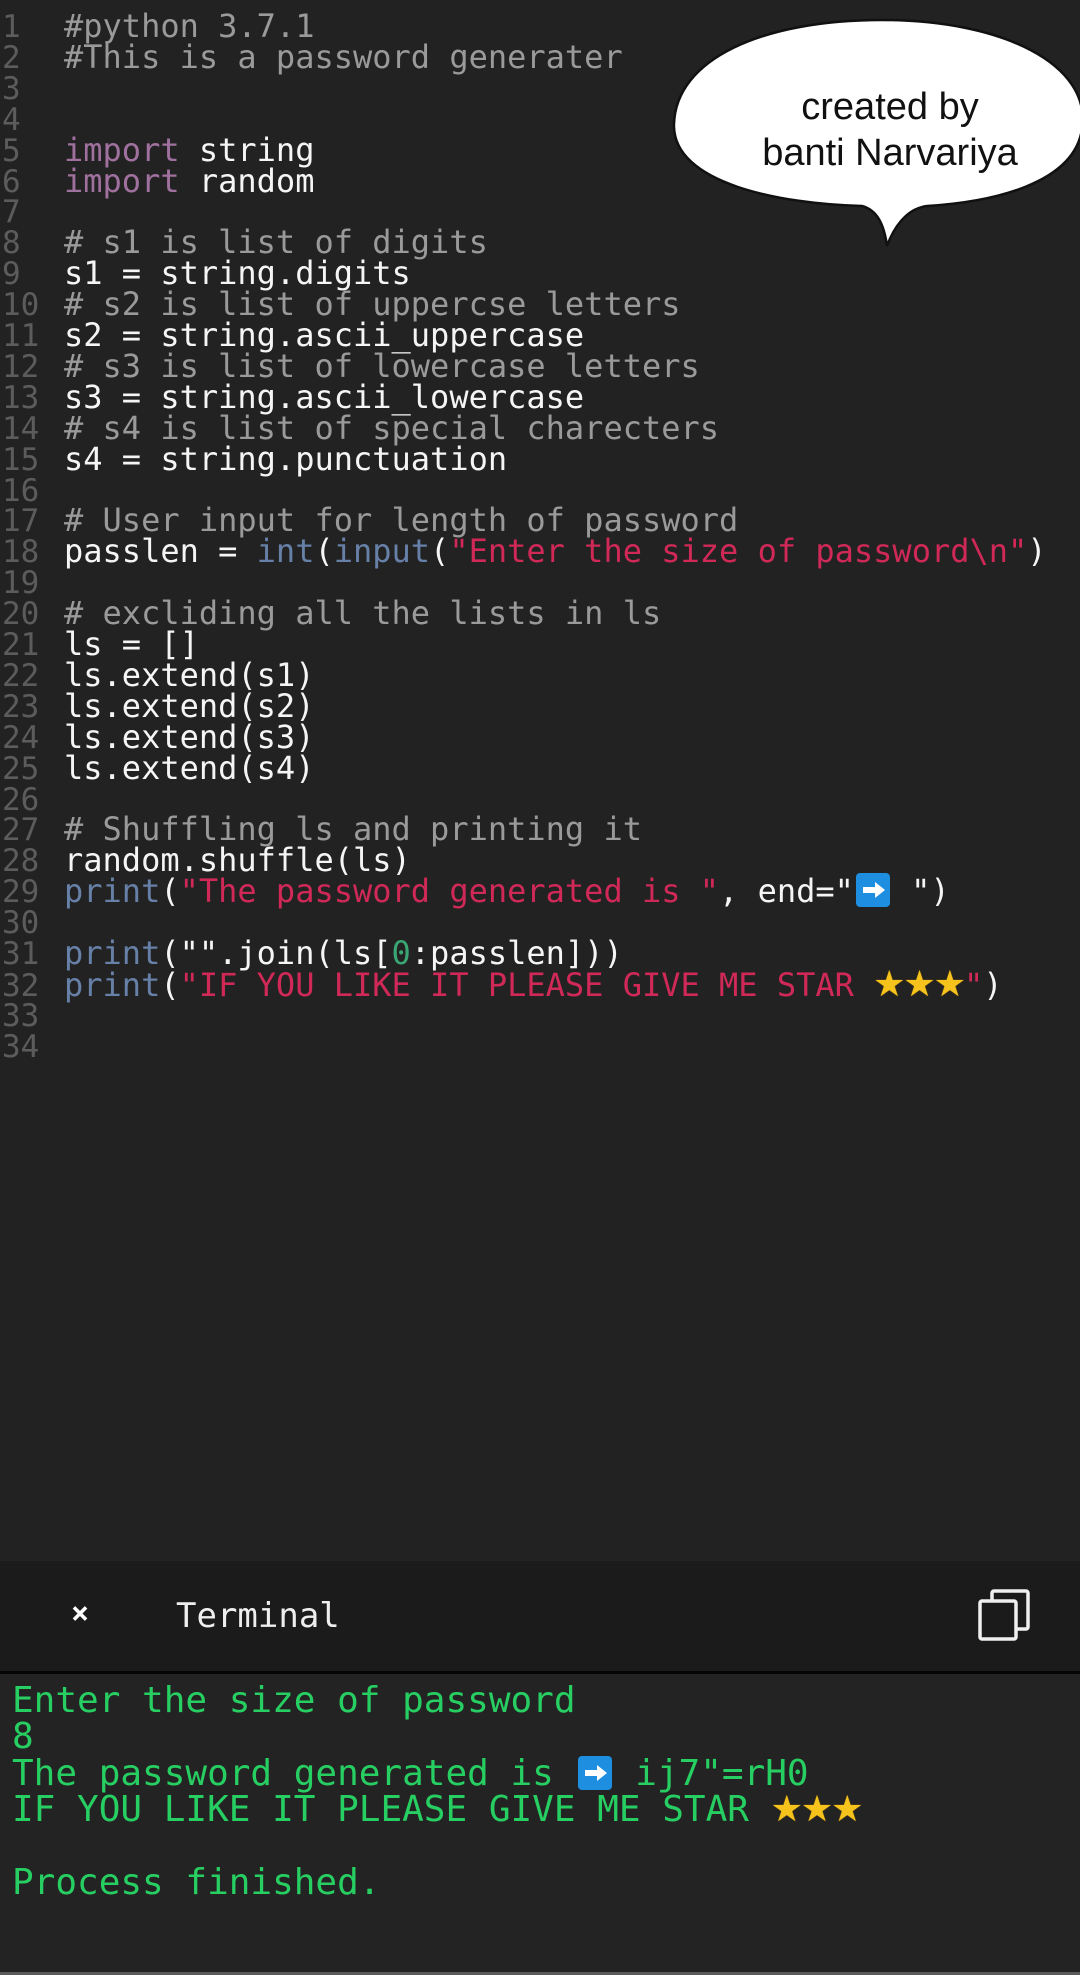 The width and height of the screenshot is (1080, 1975). I want to click on bubble-line-2: banti Narvariya, so click(890, 153).